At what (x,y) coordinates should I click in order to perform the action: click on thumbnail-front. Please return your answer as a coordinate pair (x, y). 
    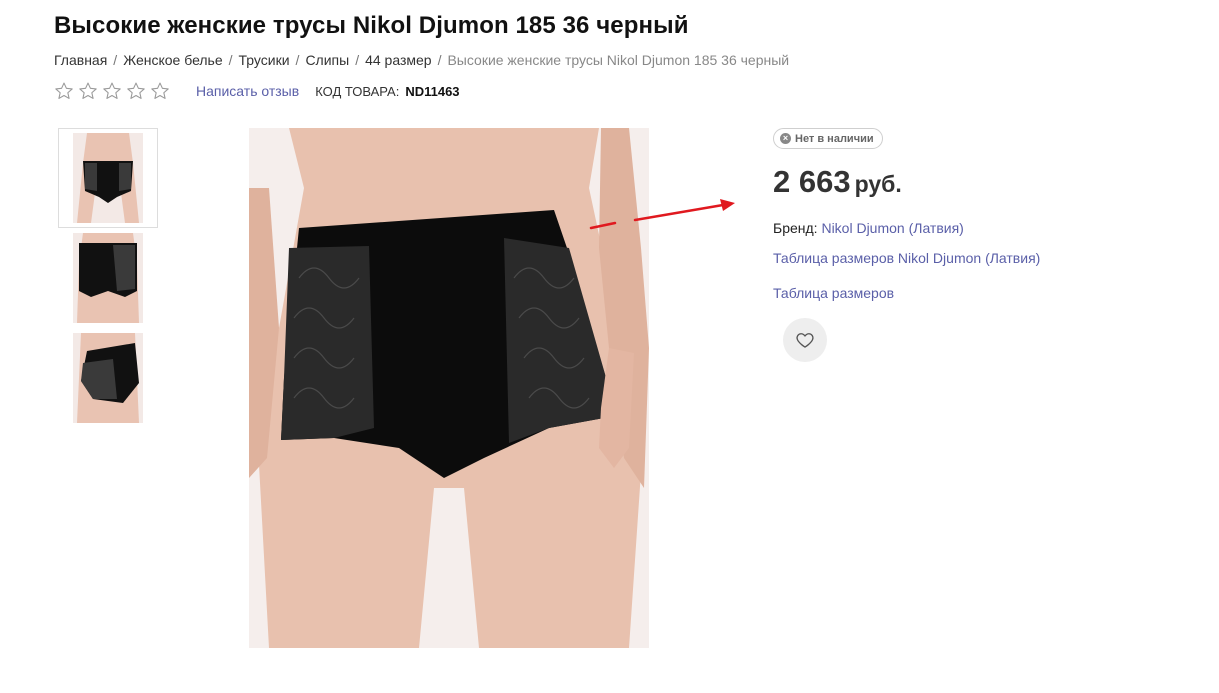
    Looking at the image, I should click on (108, 178).